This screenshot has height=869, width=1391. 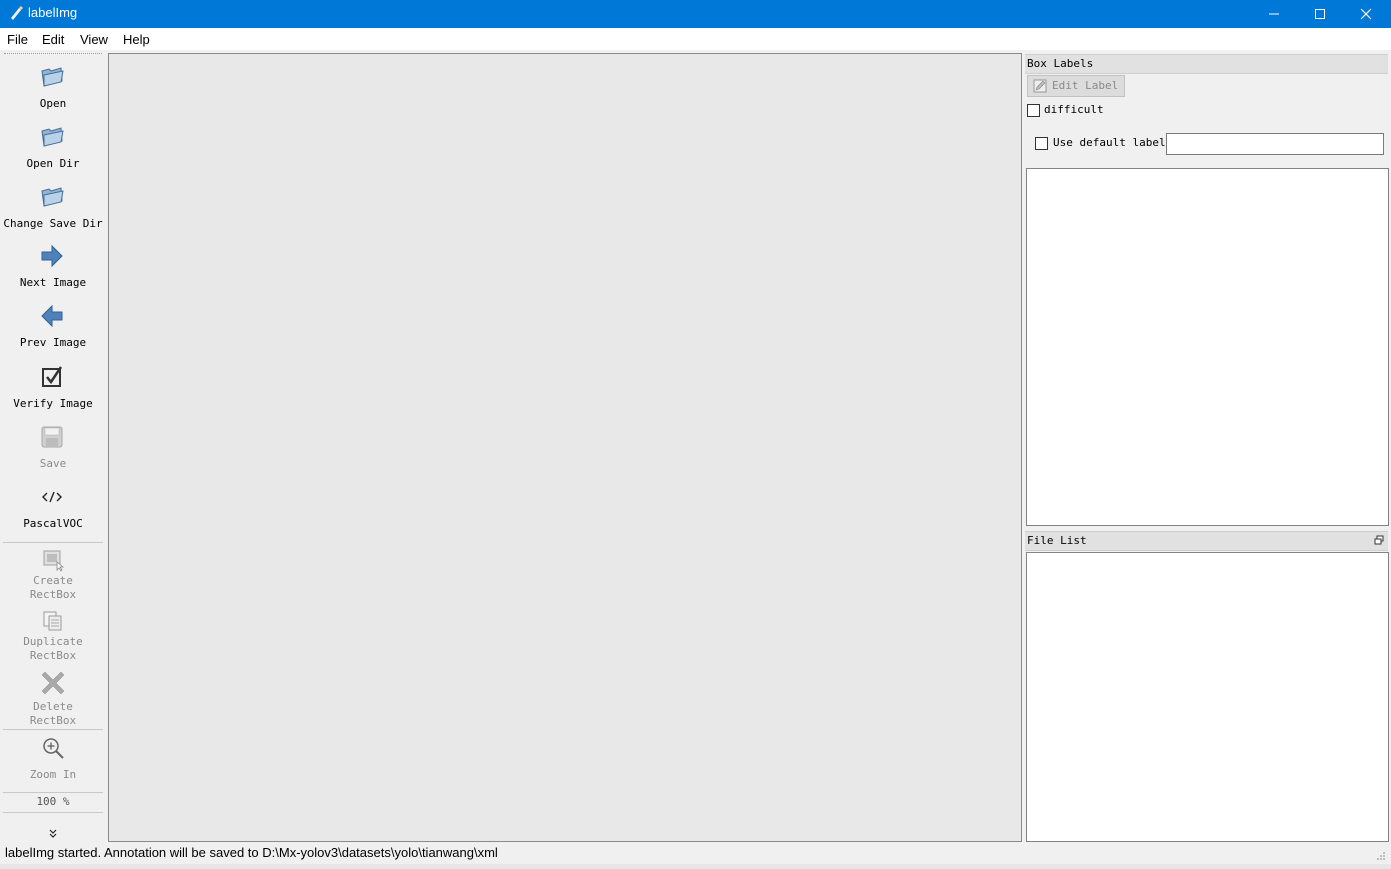 What do you see at coordinates (52, 621) in the screenshot?
I see `duplicate-icon` at bounding box center [52, 621].